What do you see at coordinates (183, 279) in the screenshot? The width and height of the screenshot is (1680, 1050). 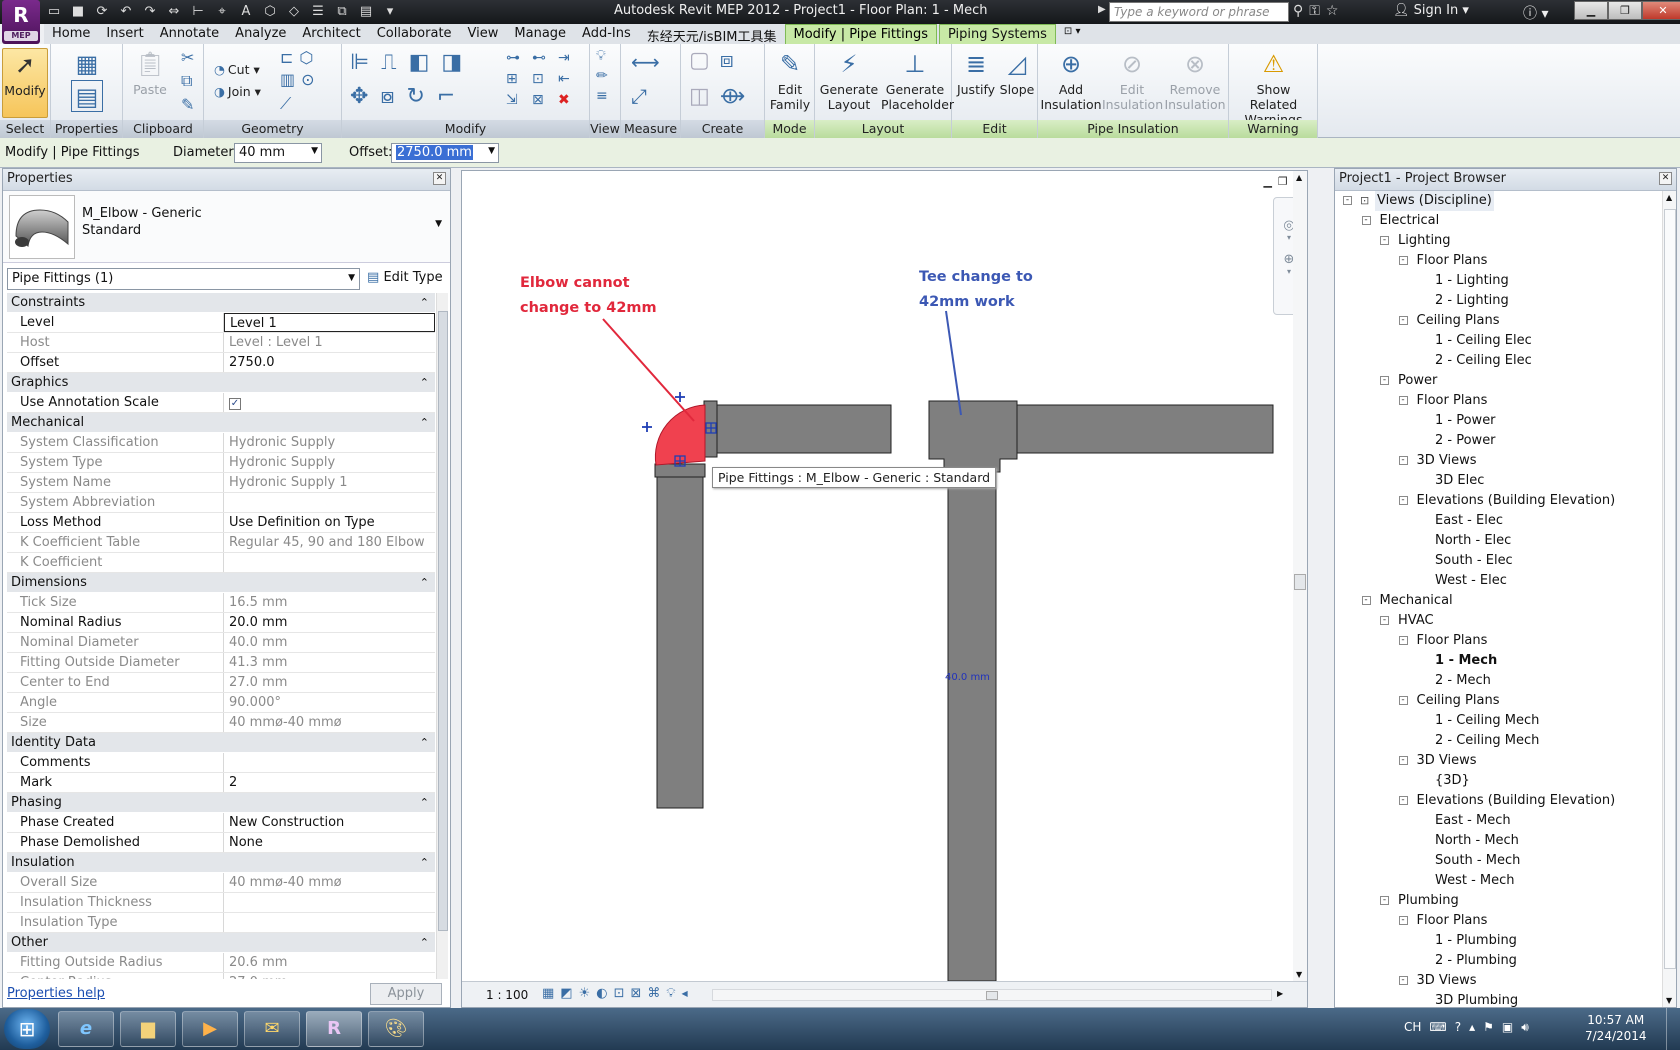 I see `instance-filter-combo: Pipe Fittings (1) ▼` at bounding box center [183, 279].